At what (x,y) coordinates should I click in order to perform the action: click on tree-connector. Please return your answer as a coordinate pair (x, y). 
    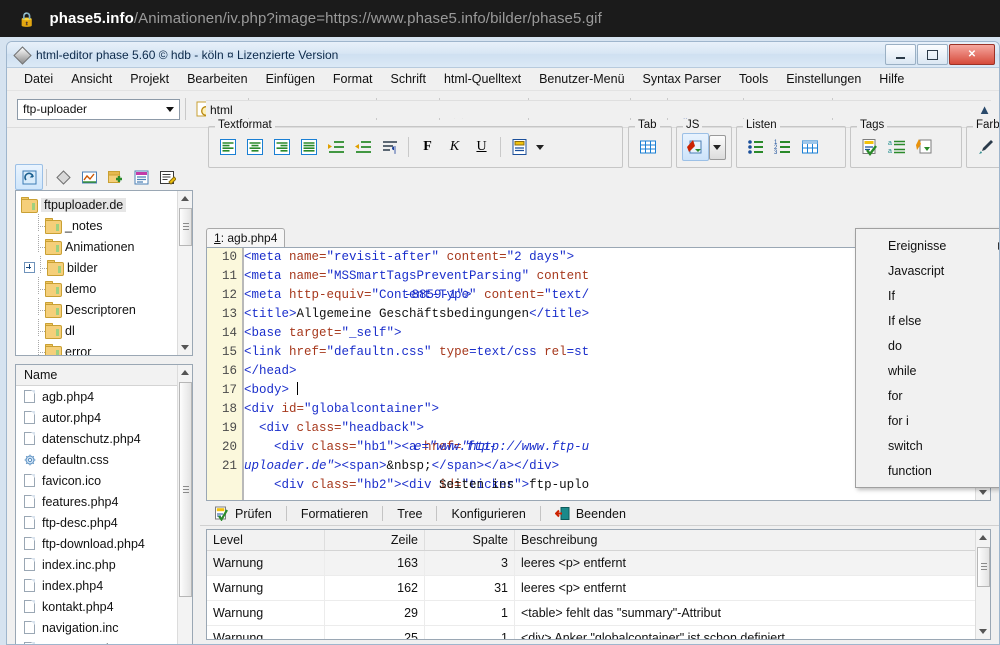
    Looking at the image, I should click on (39, 285).